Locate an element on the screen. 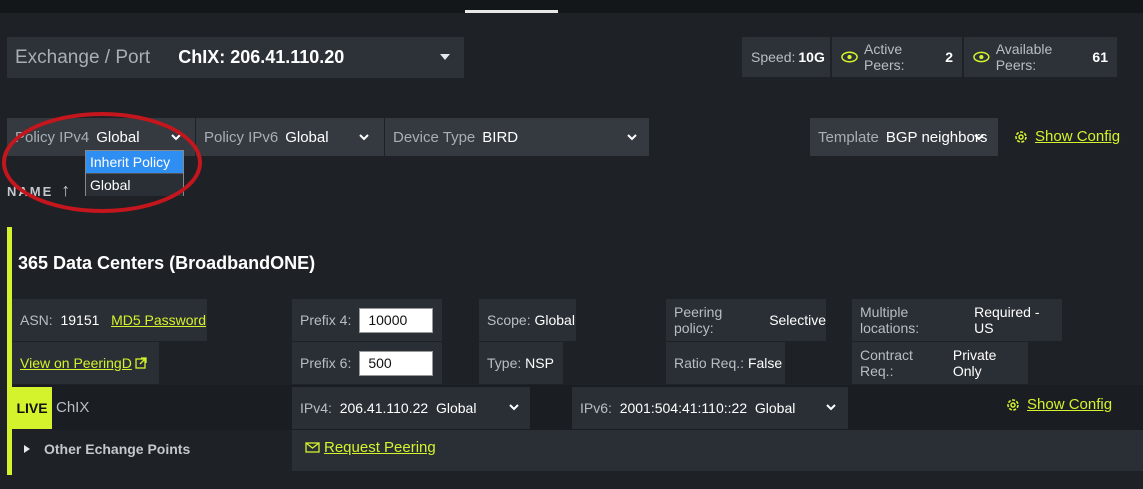 The height and width of the screenshot is (489, 1143). multiple-locations-cell: Multiple locations: Required - US is located at coordinates (957, 320).